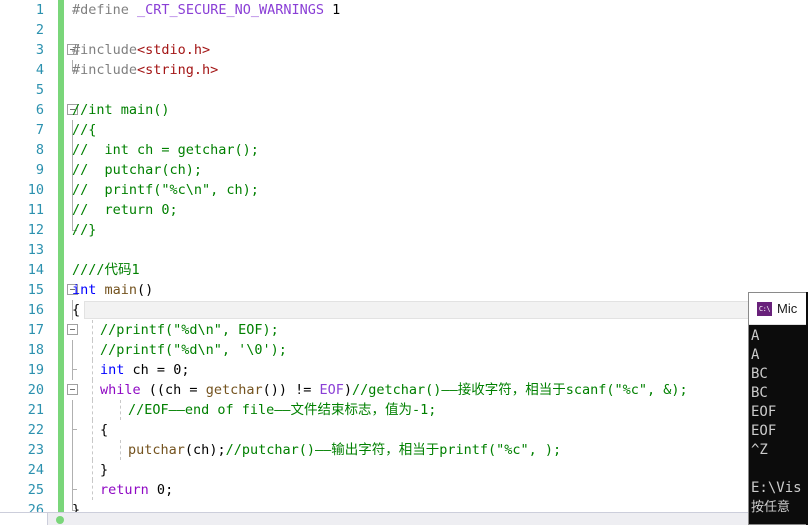 This screenshot has width=808, height=525. Describe the element at coordinates (404, 490) in the screenshot. I see `code-line: 25 return 0;` at that location.